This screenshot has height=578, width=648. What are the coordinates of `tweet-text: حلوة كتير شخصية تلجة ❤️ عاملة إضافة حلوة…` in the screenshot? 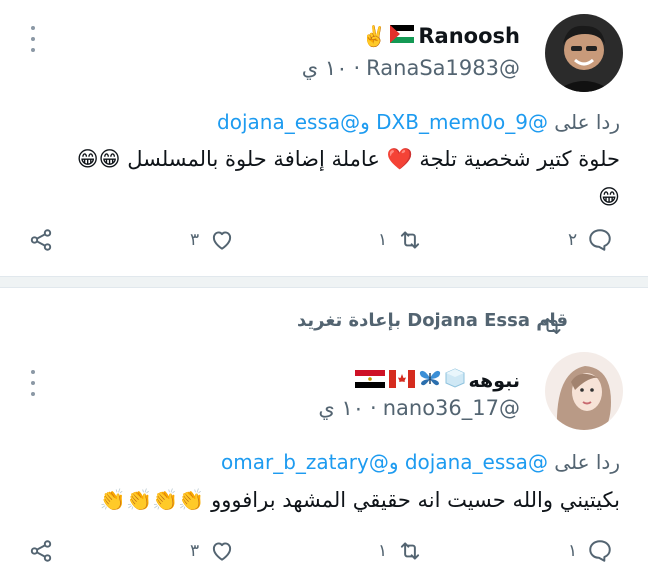 It's located at (320, 178).